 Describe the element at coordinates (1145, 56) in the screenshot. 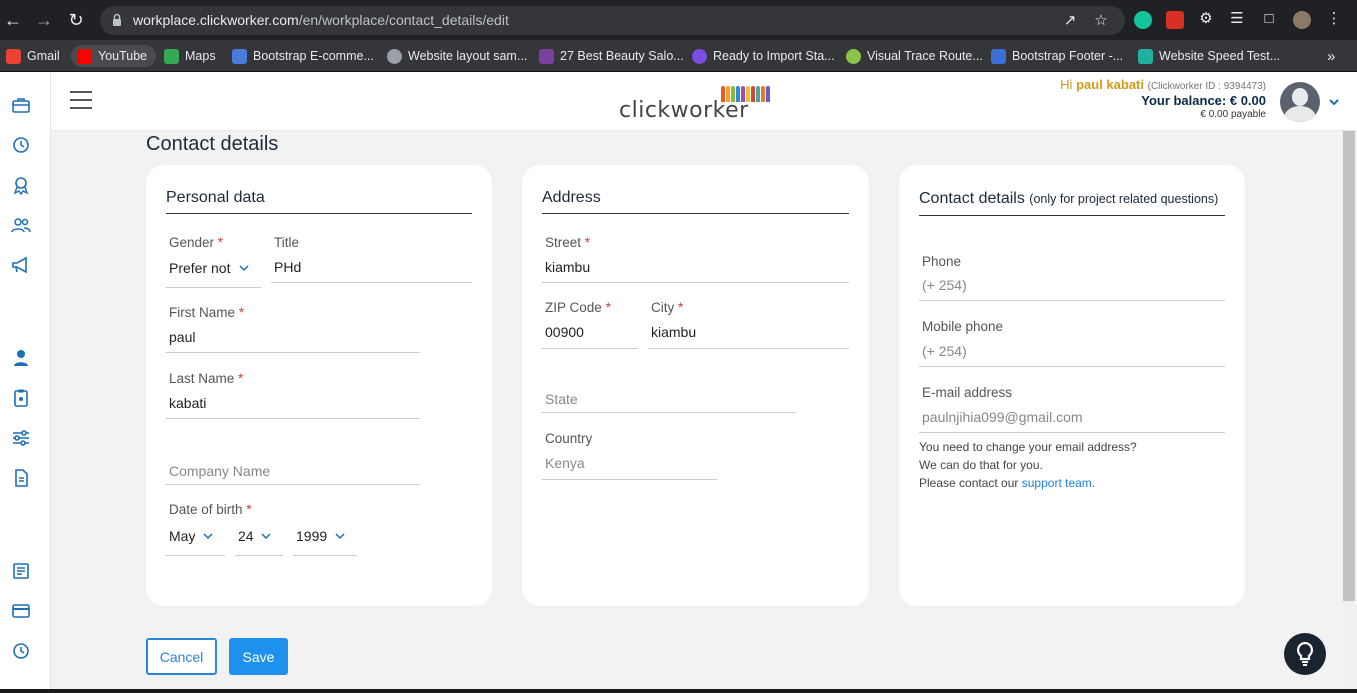

I see `speed-icon` at that location.